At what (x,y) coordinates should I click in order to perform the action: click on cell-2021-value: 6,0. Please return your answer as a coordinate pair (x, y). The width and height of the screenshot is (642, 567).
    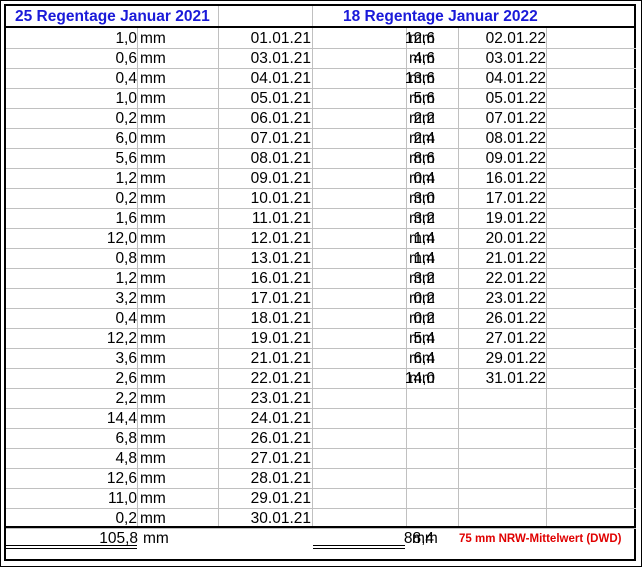
    Looking at the image, I should click on (97, 139).